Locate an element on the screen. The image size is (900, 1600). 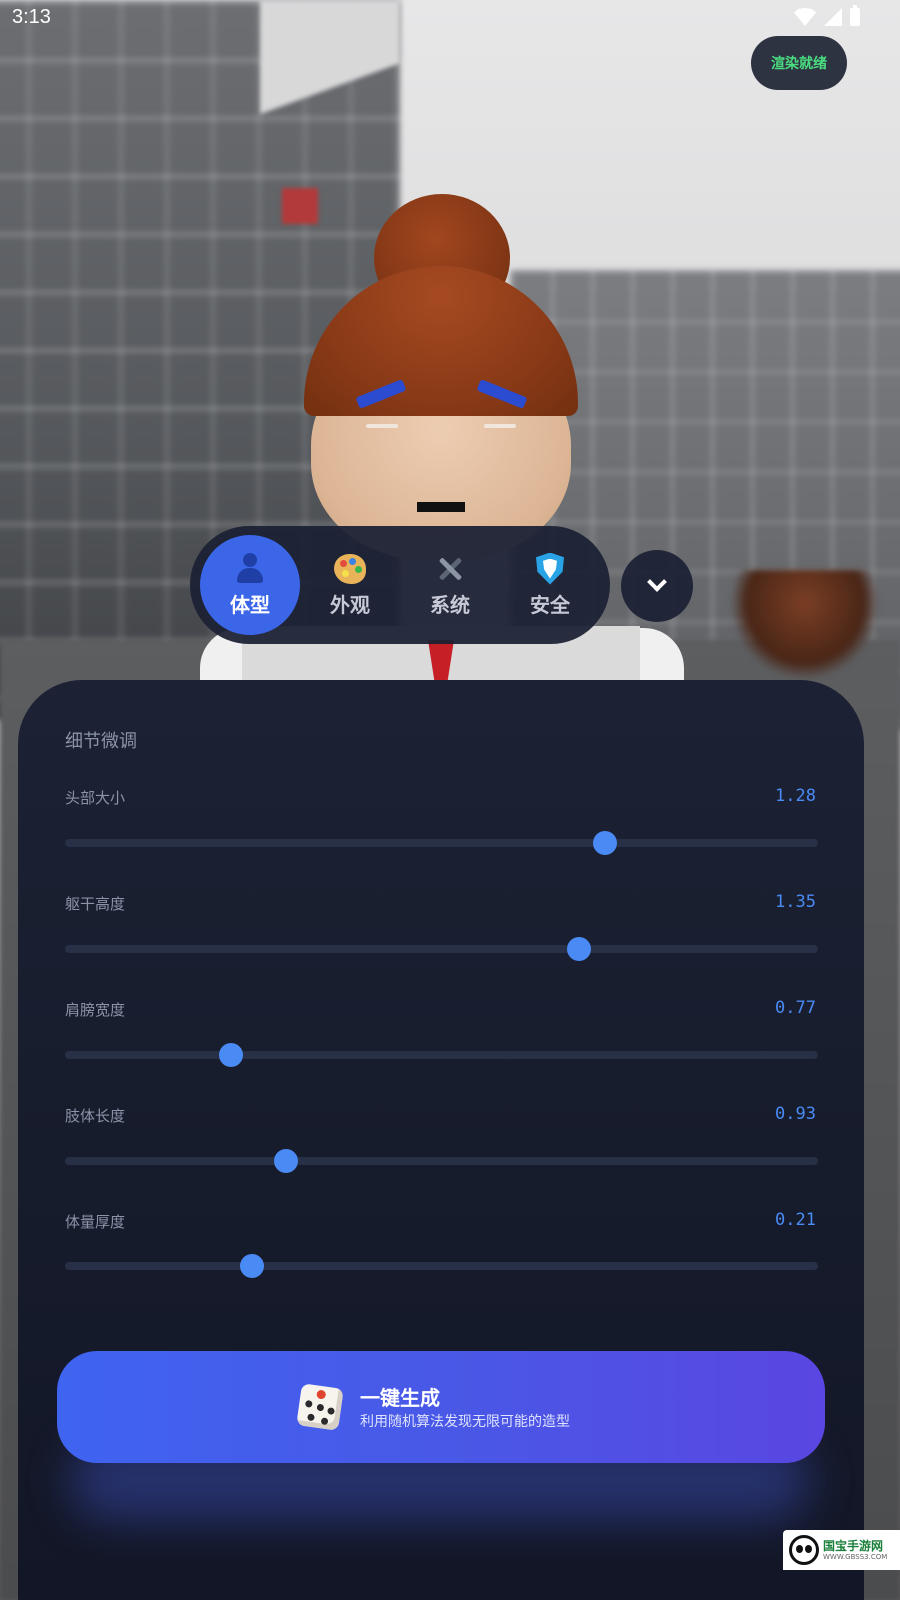
tab-system: 系统 is located at coordinates (450, 585).